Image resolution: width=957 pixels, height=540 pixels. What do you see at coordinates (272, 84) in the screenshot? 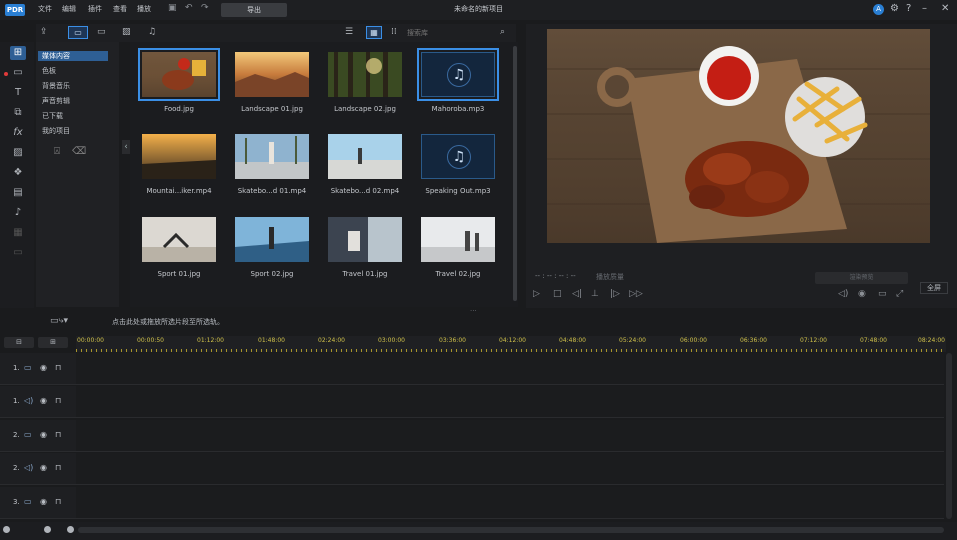
I see `media-item: Landscape 01.jpg` at bounding box center [272, 84].